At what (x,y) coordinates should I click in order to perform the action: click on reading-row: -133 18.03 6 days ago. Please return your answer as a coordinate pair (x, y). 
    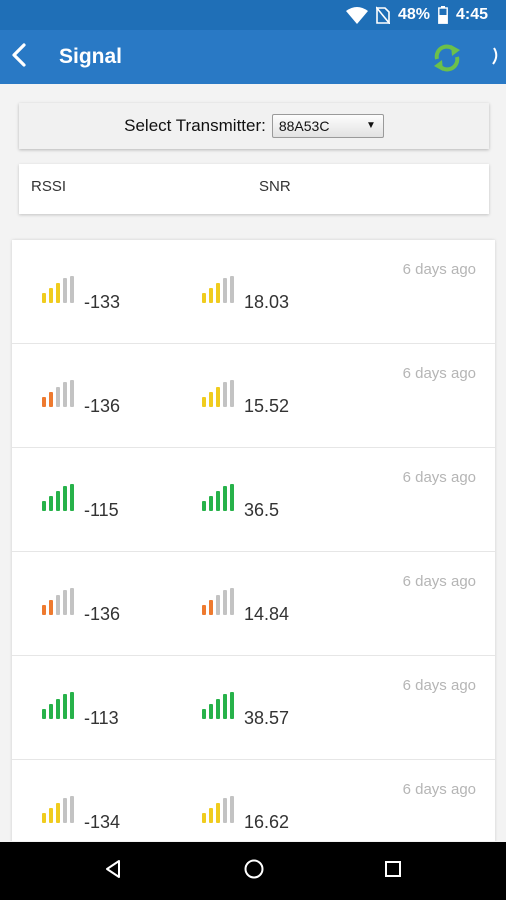
    Looking at the image, I should click on (253, 292).